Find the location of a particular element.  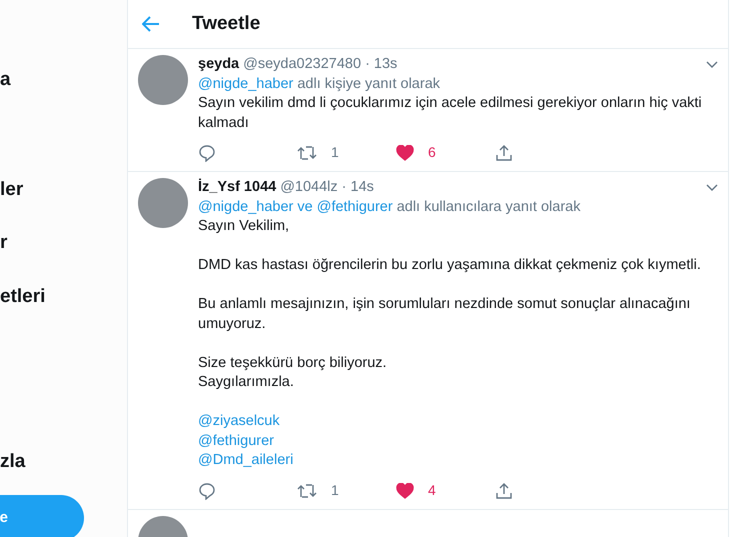

tweet-time: 14s is located at coordinates (362, 187).